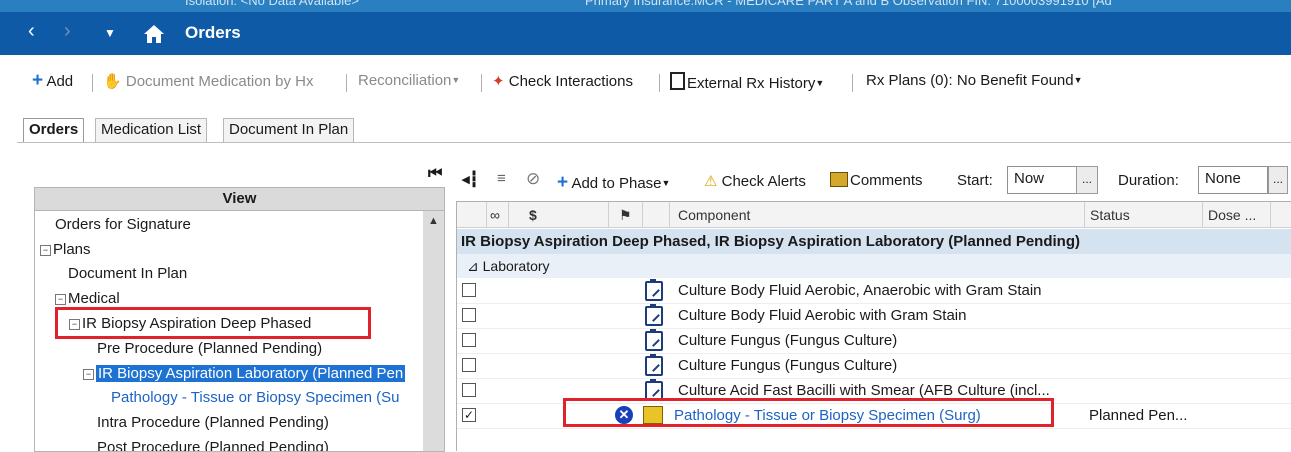  What do you see at coordinates (1042, 180) in the screenshot?
I see `start-input: Now` at bounding box center [1042, 180].